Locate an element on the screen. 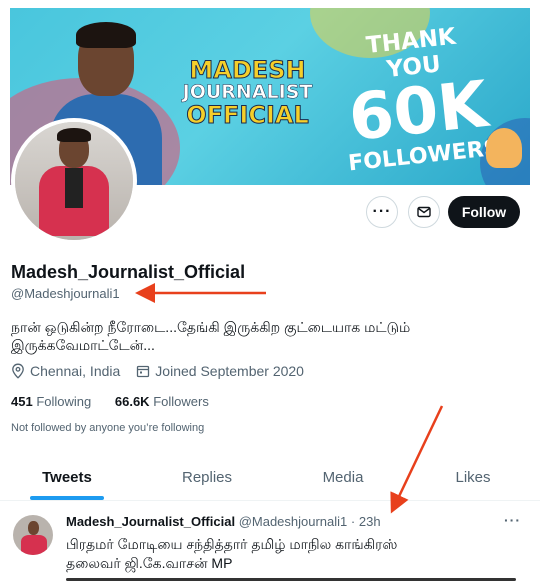 The height and width of the screenshot is (581, 549). followers-count: 66.6K is located at coordinates (132, 401).